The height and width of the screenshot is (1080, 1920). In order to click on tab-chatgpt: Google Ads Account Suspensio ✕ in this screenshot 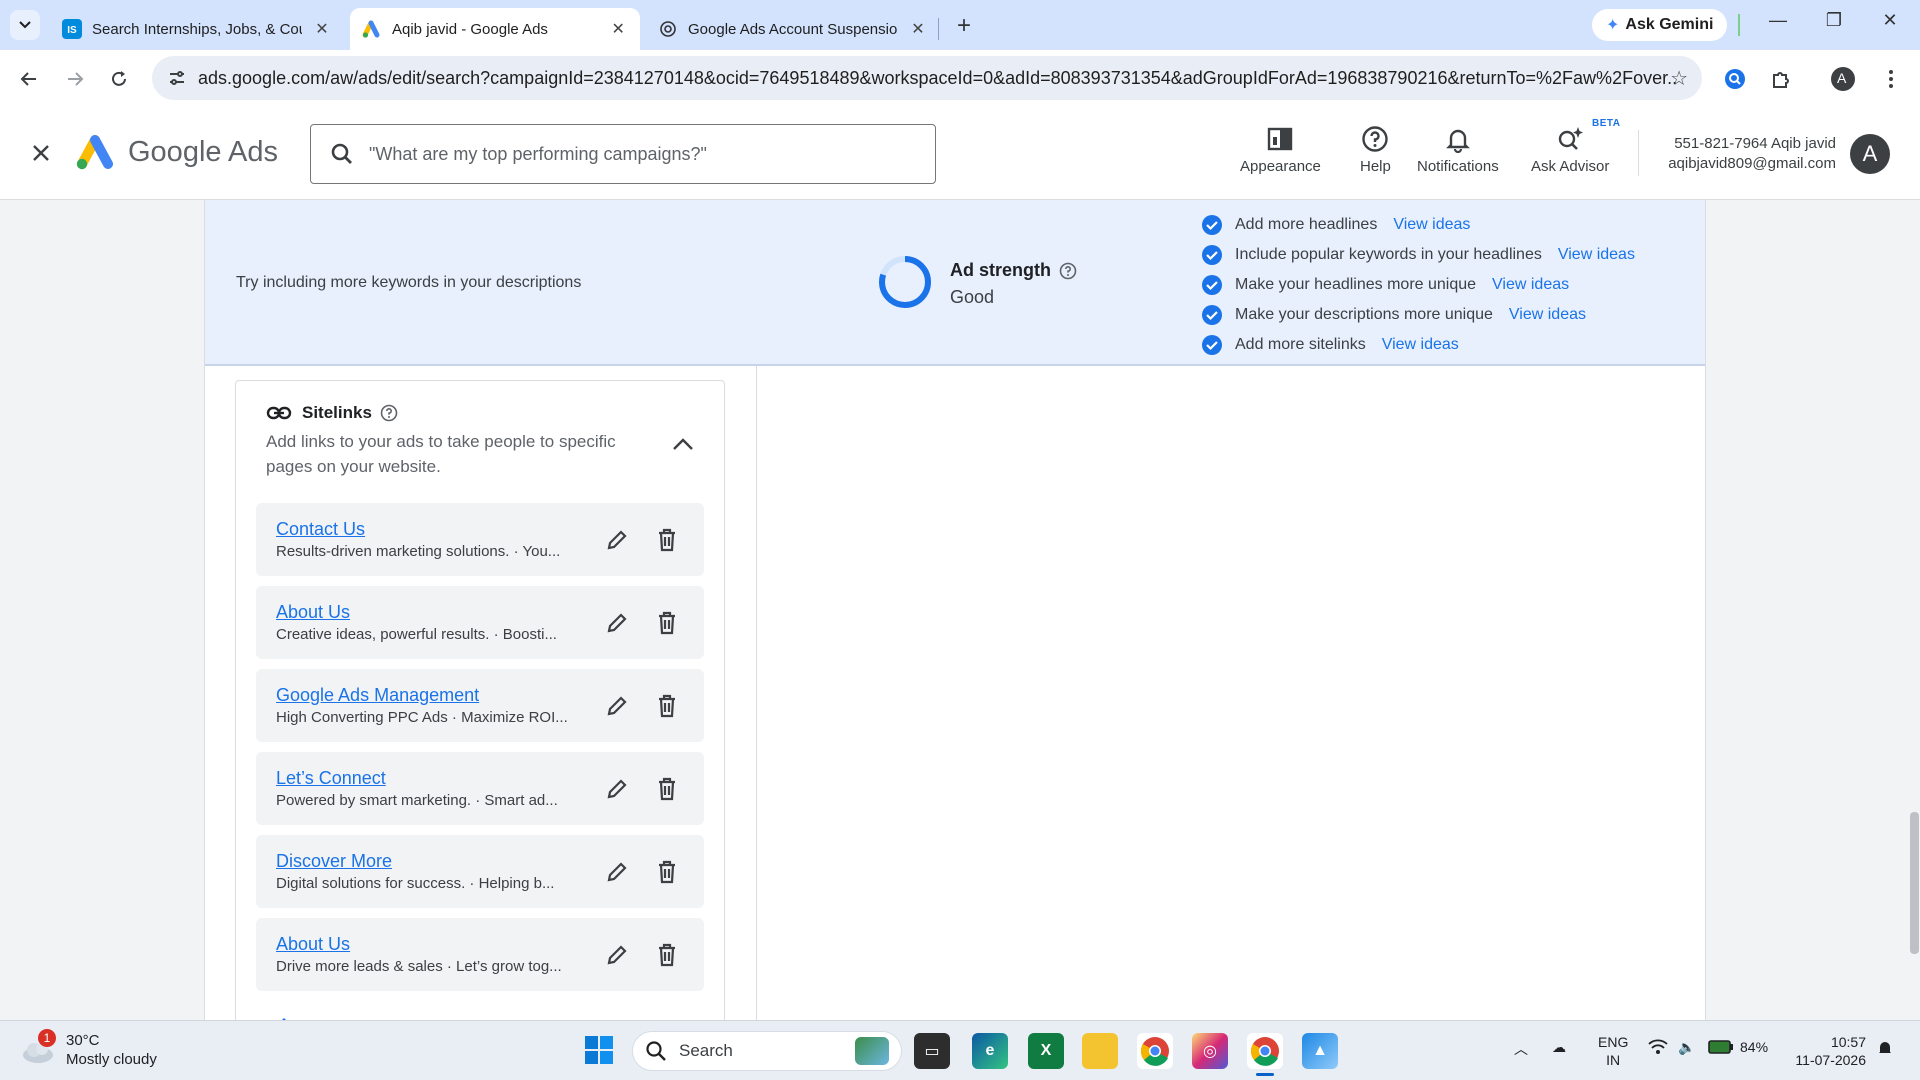, I will do `click(793, 29)`.